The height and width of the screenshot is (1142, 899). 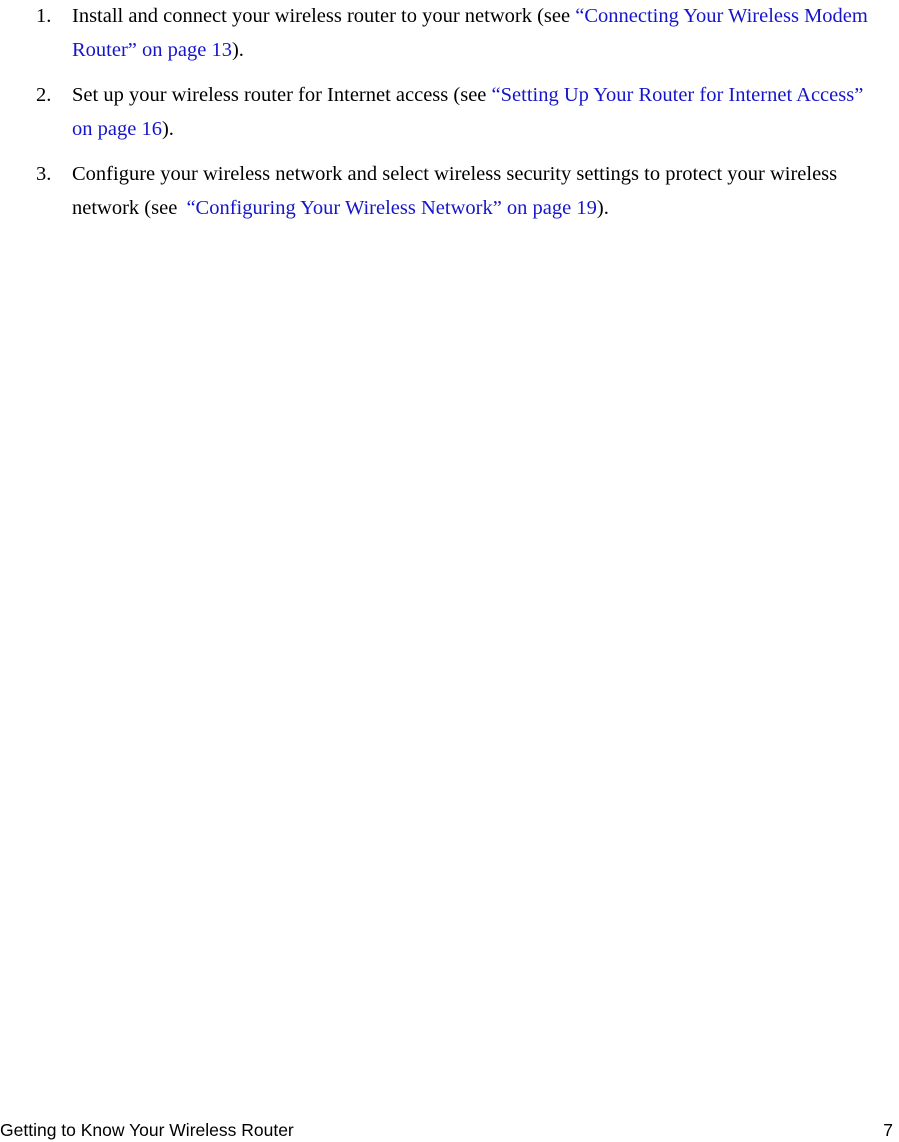 I want to click on list-item-number: 2., so click(x=44, y=95).